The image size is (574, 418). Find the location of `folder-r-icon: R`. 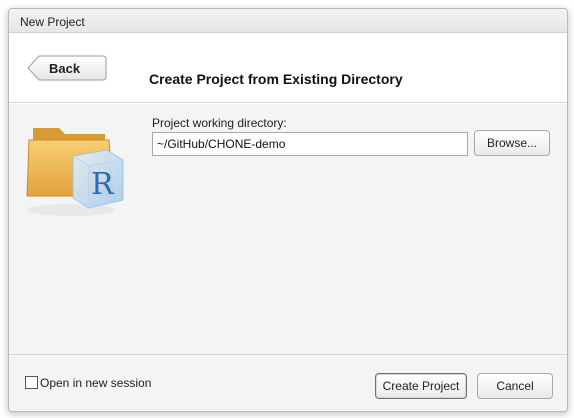

folder-r-icon: R is located at coordinates (75, 172).